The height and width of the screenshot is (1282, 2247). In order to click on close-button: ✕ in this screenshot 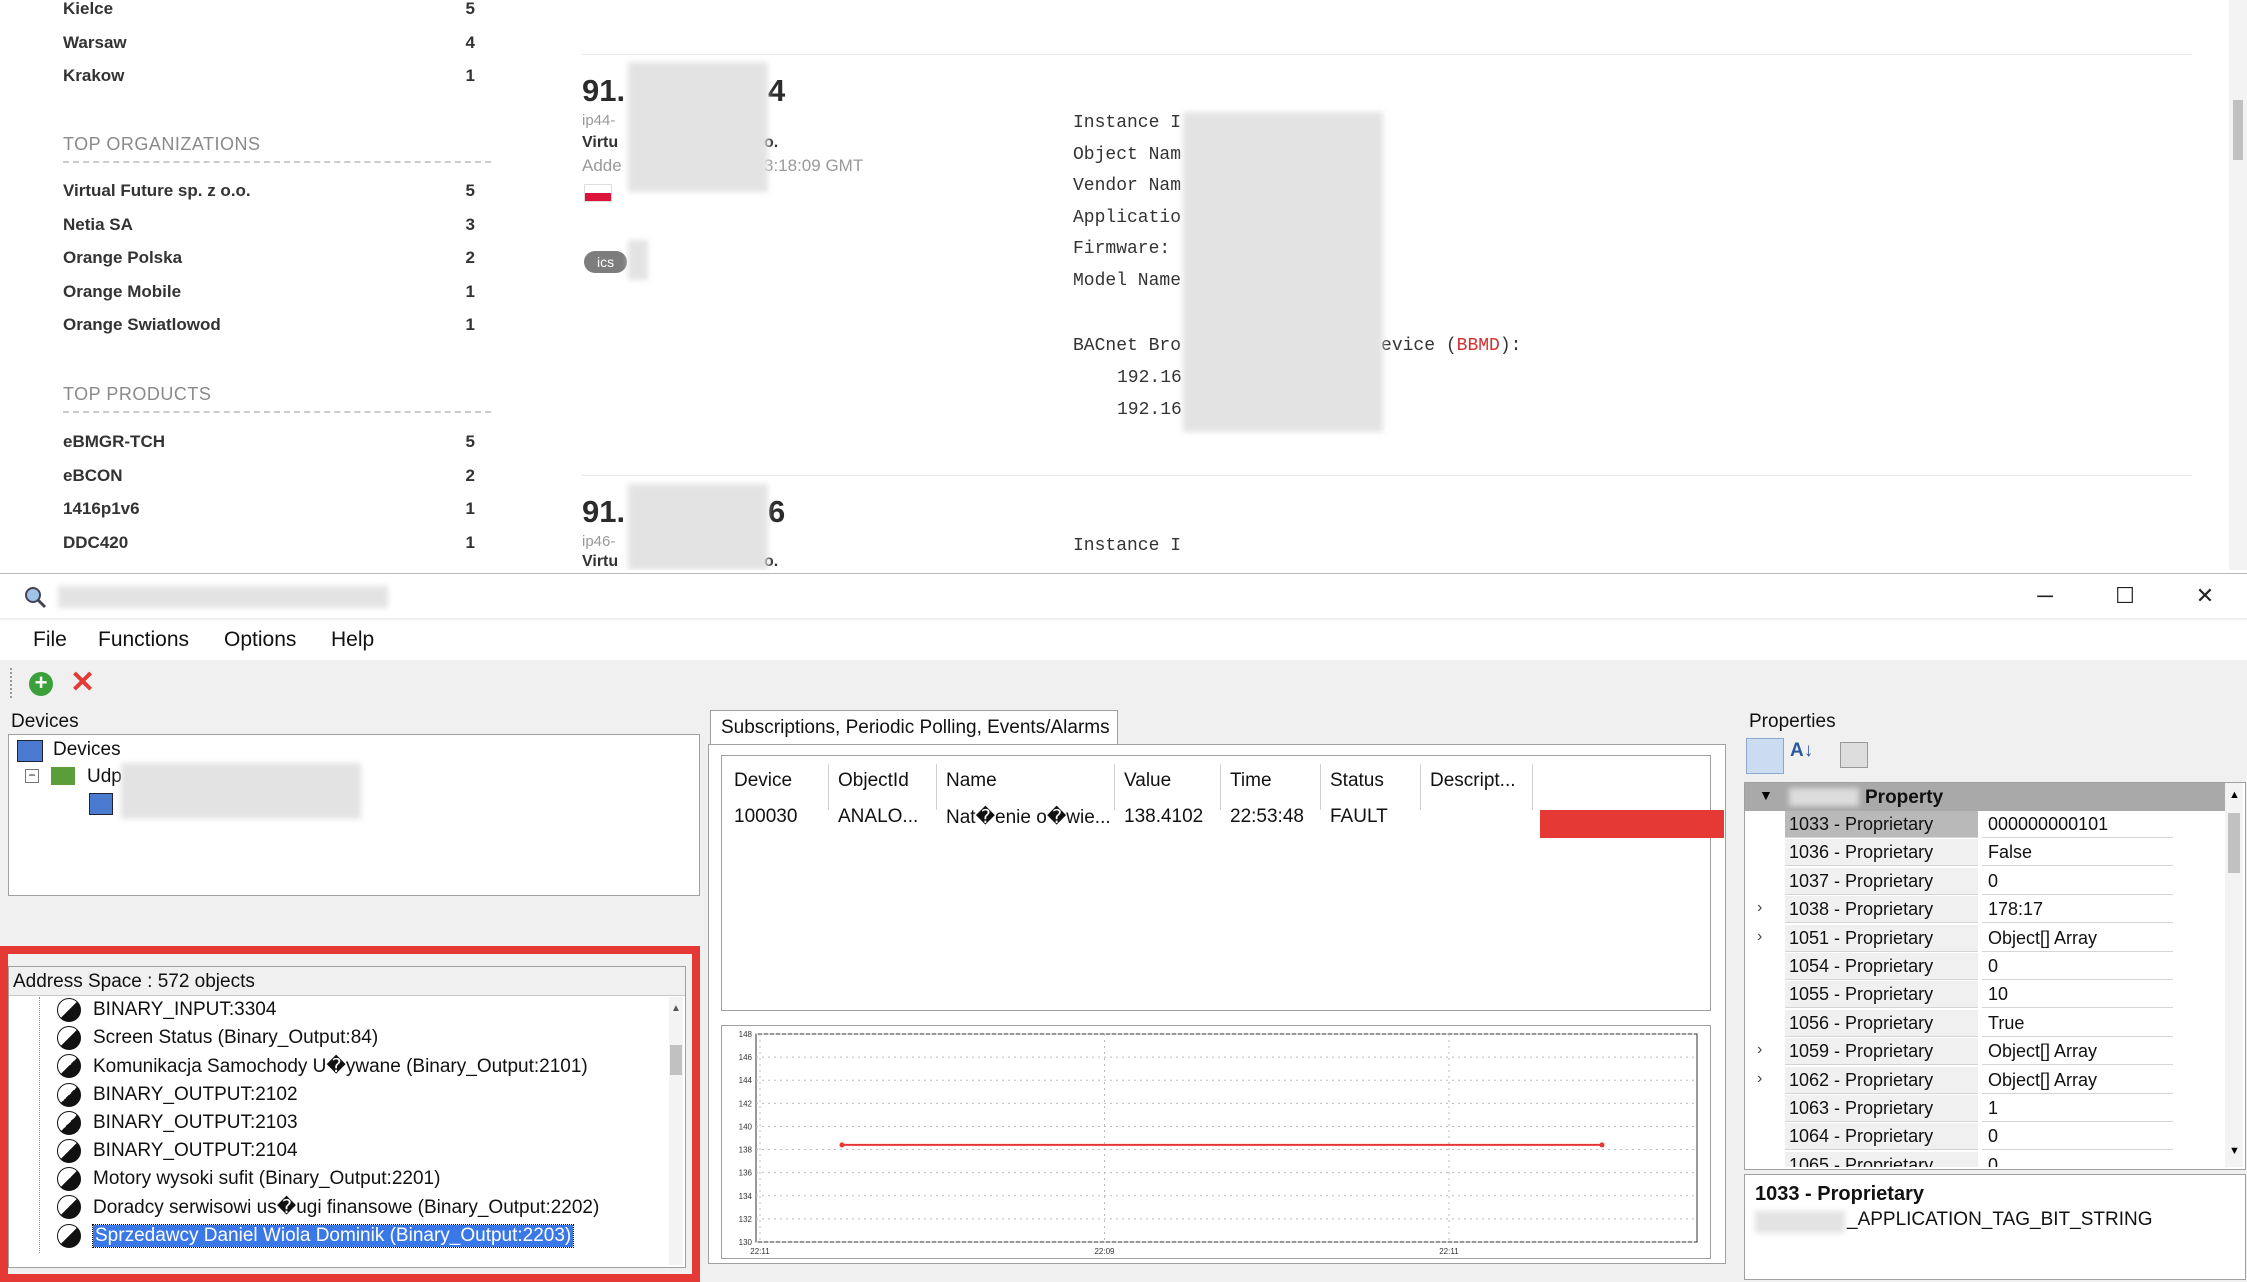, I will do `click(2205, 596)`.